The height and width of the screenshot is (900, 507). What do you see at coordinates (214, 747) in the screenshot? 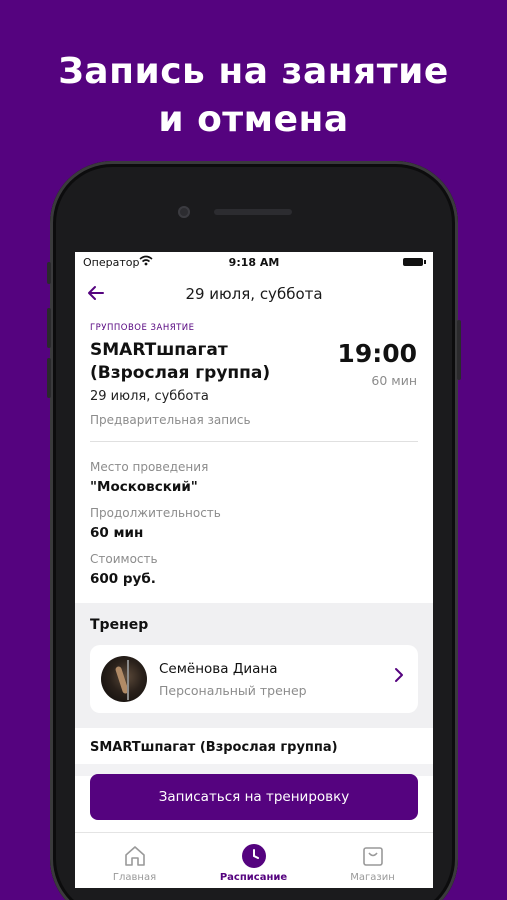
I see `footer-class-name: SMARTшпагат (Взрослая группа)` at bounding box center [214, 747].